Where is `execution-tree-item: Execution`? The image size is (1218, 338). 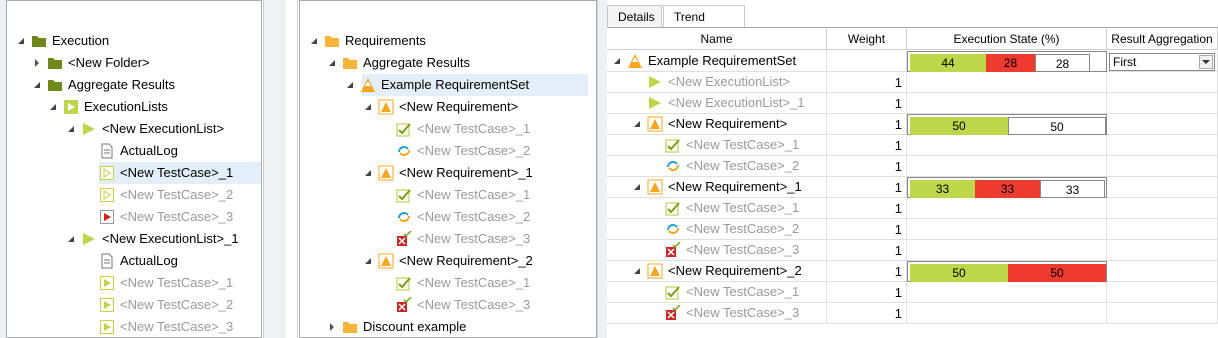
execution-tree-item: Execution is located at coordinates (134, 41).